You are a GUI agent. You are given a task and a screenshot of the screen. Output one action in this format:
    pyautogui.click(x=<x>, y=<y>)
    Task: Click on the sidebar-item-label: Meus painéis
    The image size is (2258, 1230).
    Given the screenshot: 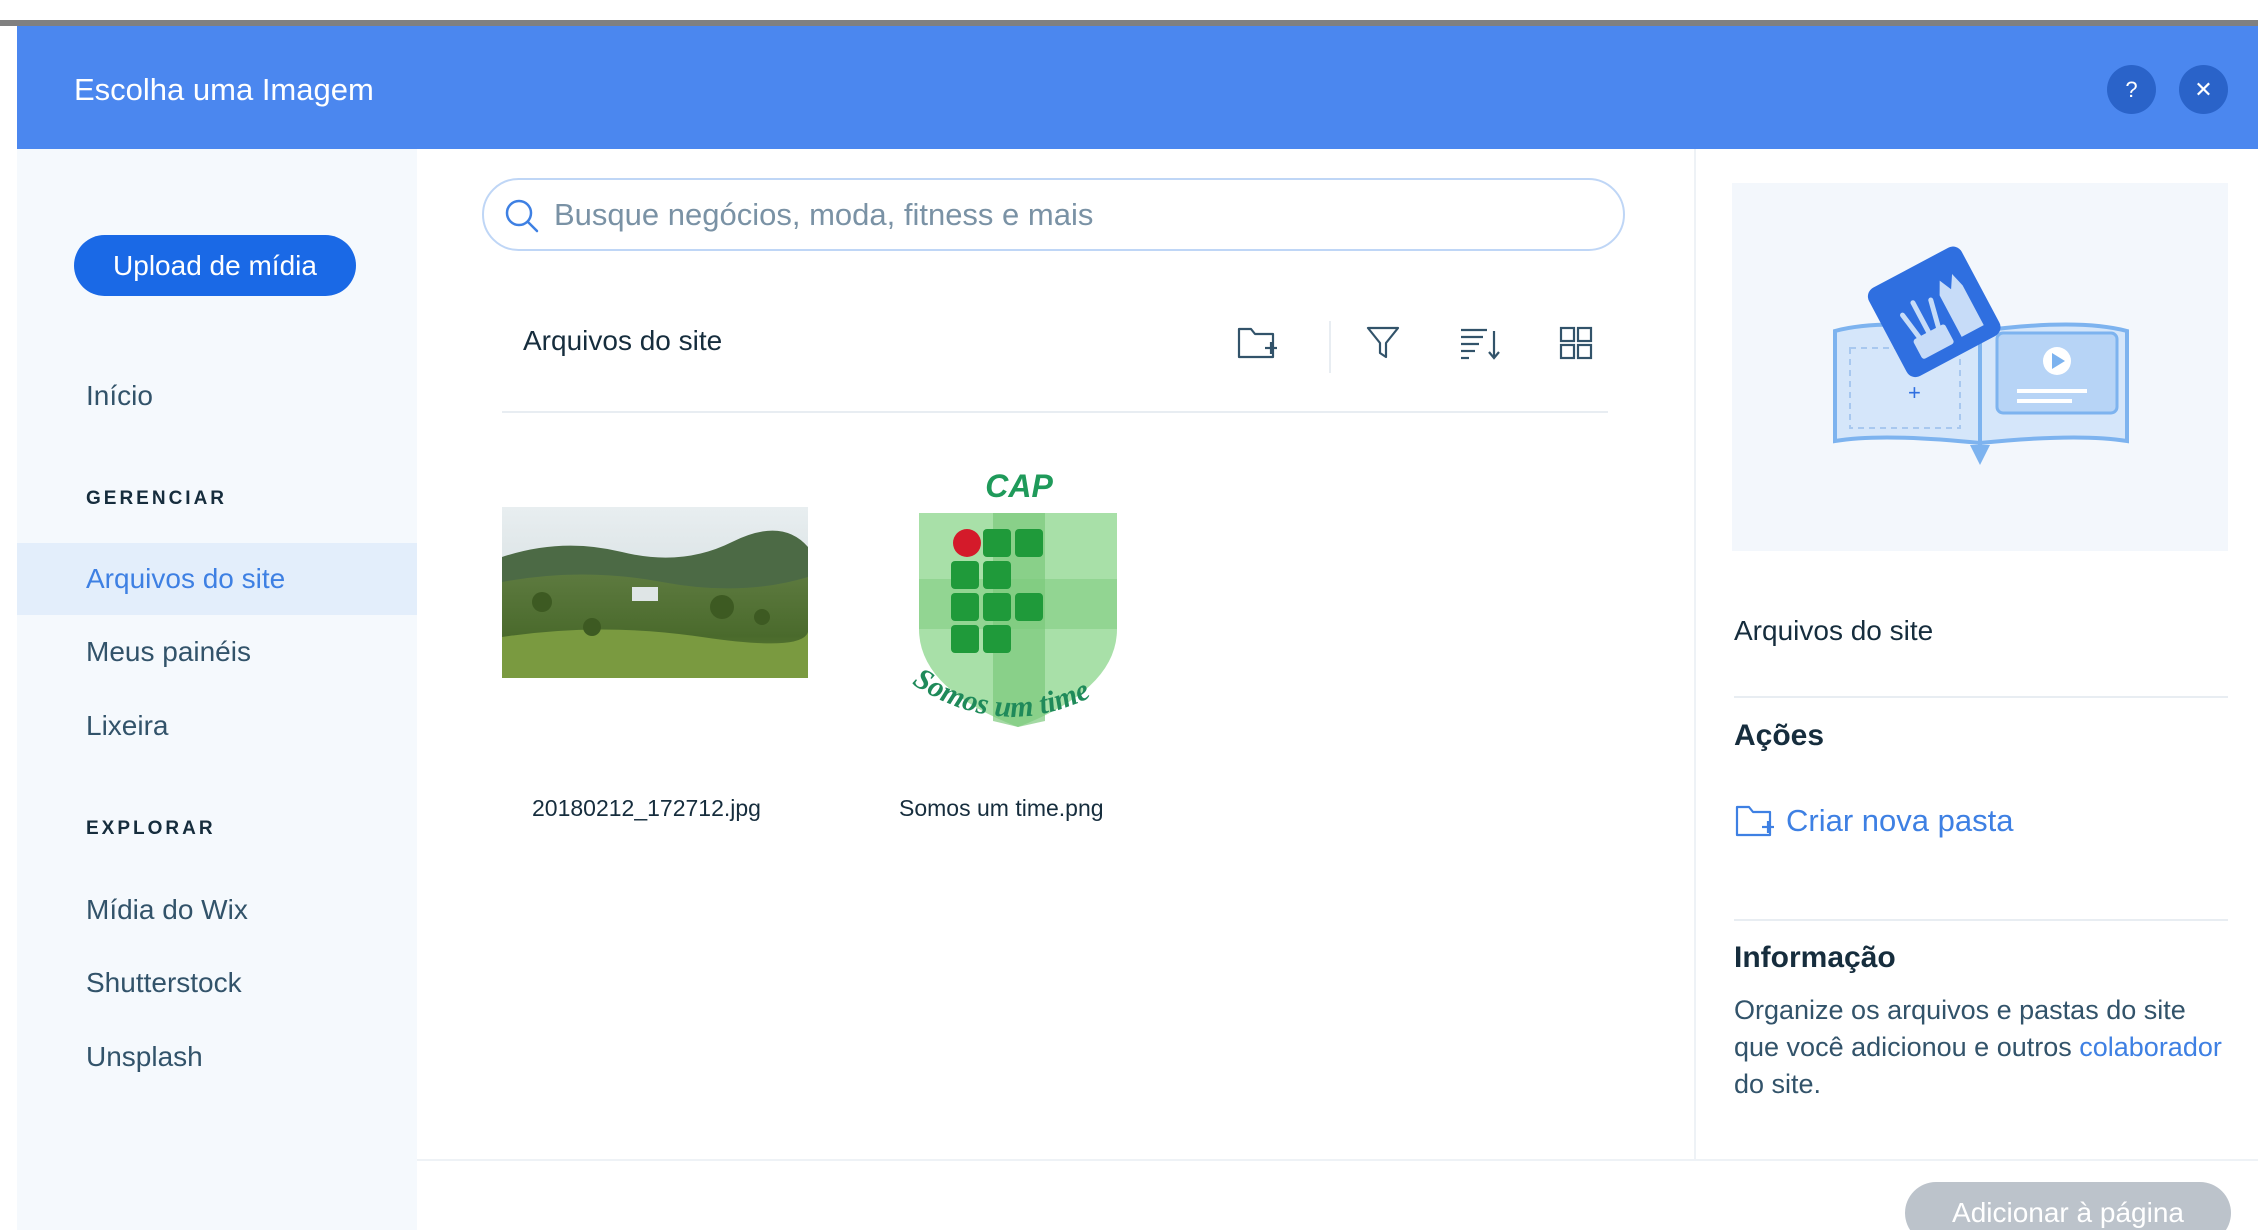 What is the action you would take?
    pyautogui.click(x=168, y=651)
    